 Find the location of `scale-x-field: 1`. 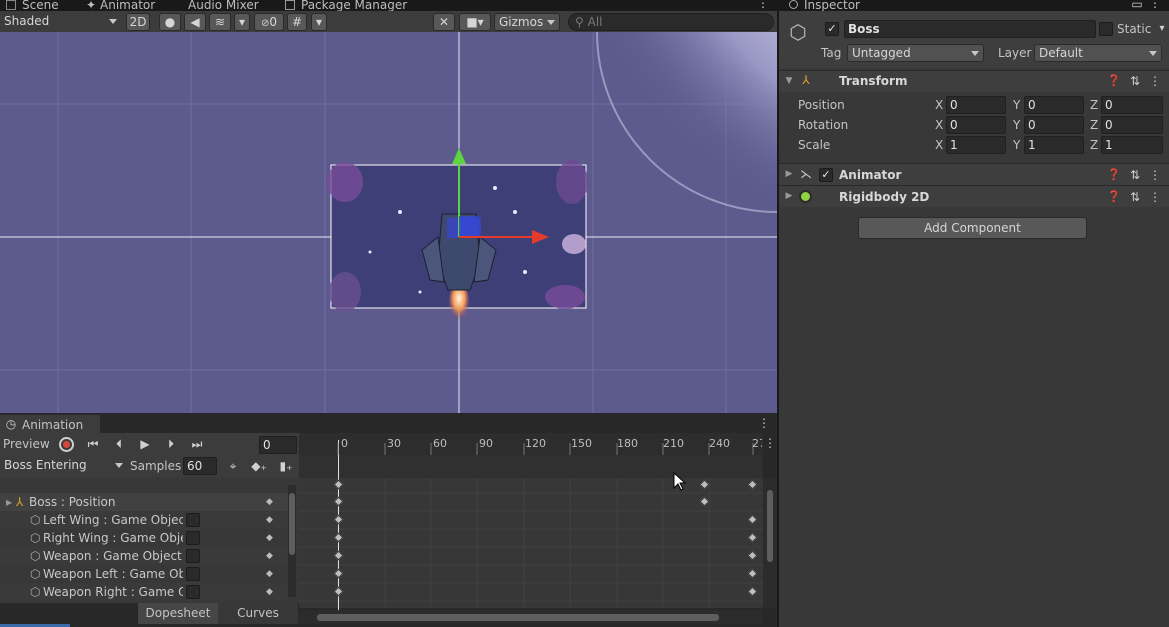

scale-x-field: 1 is located at coordinates (976, 145).